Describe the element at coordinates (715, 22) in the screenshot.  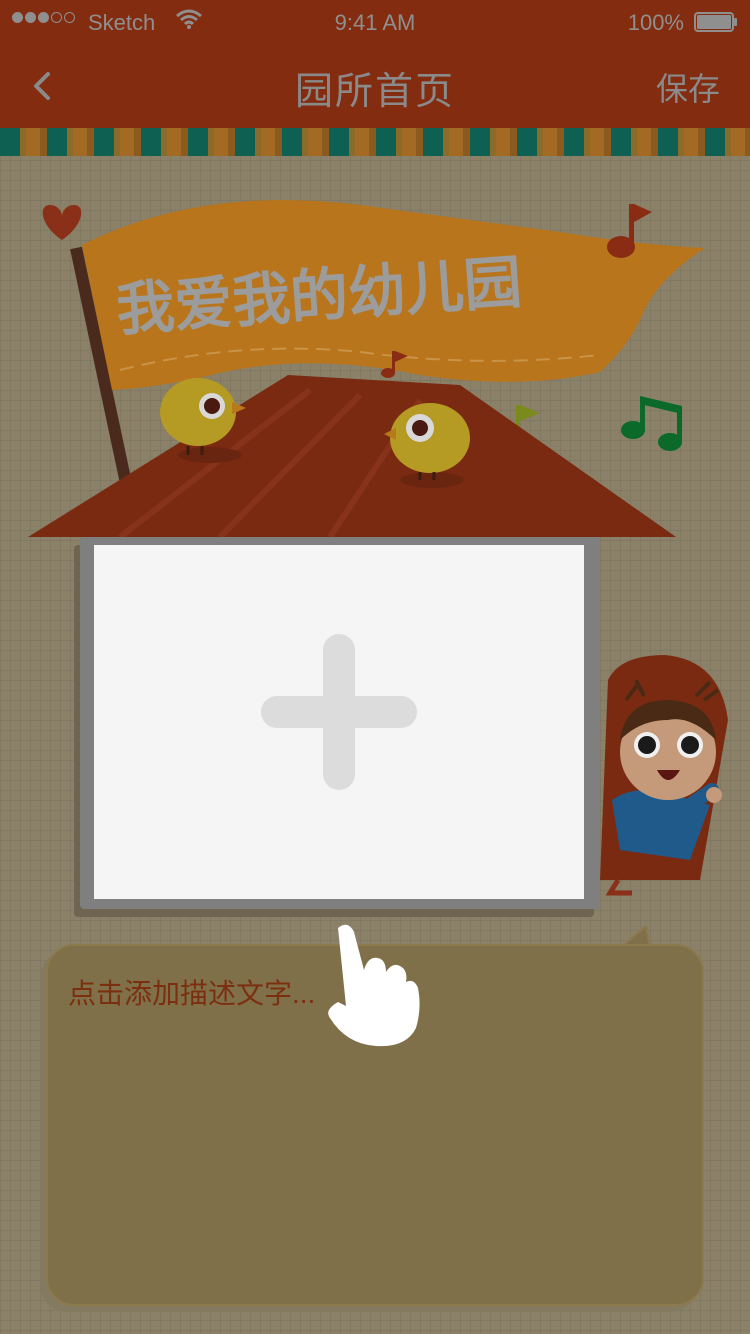
I see `battery-icon` at that location.